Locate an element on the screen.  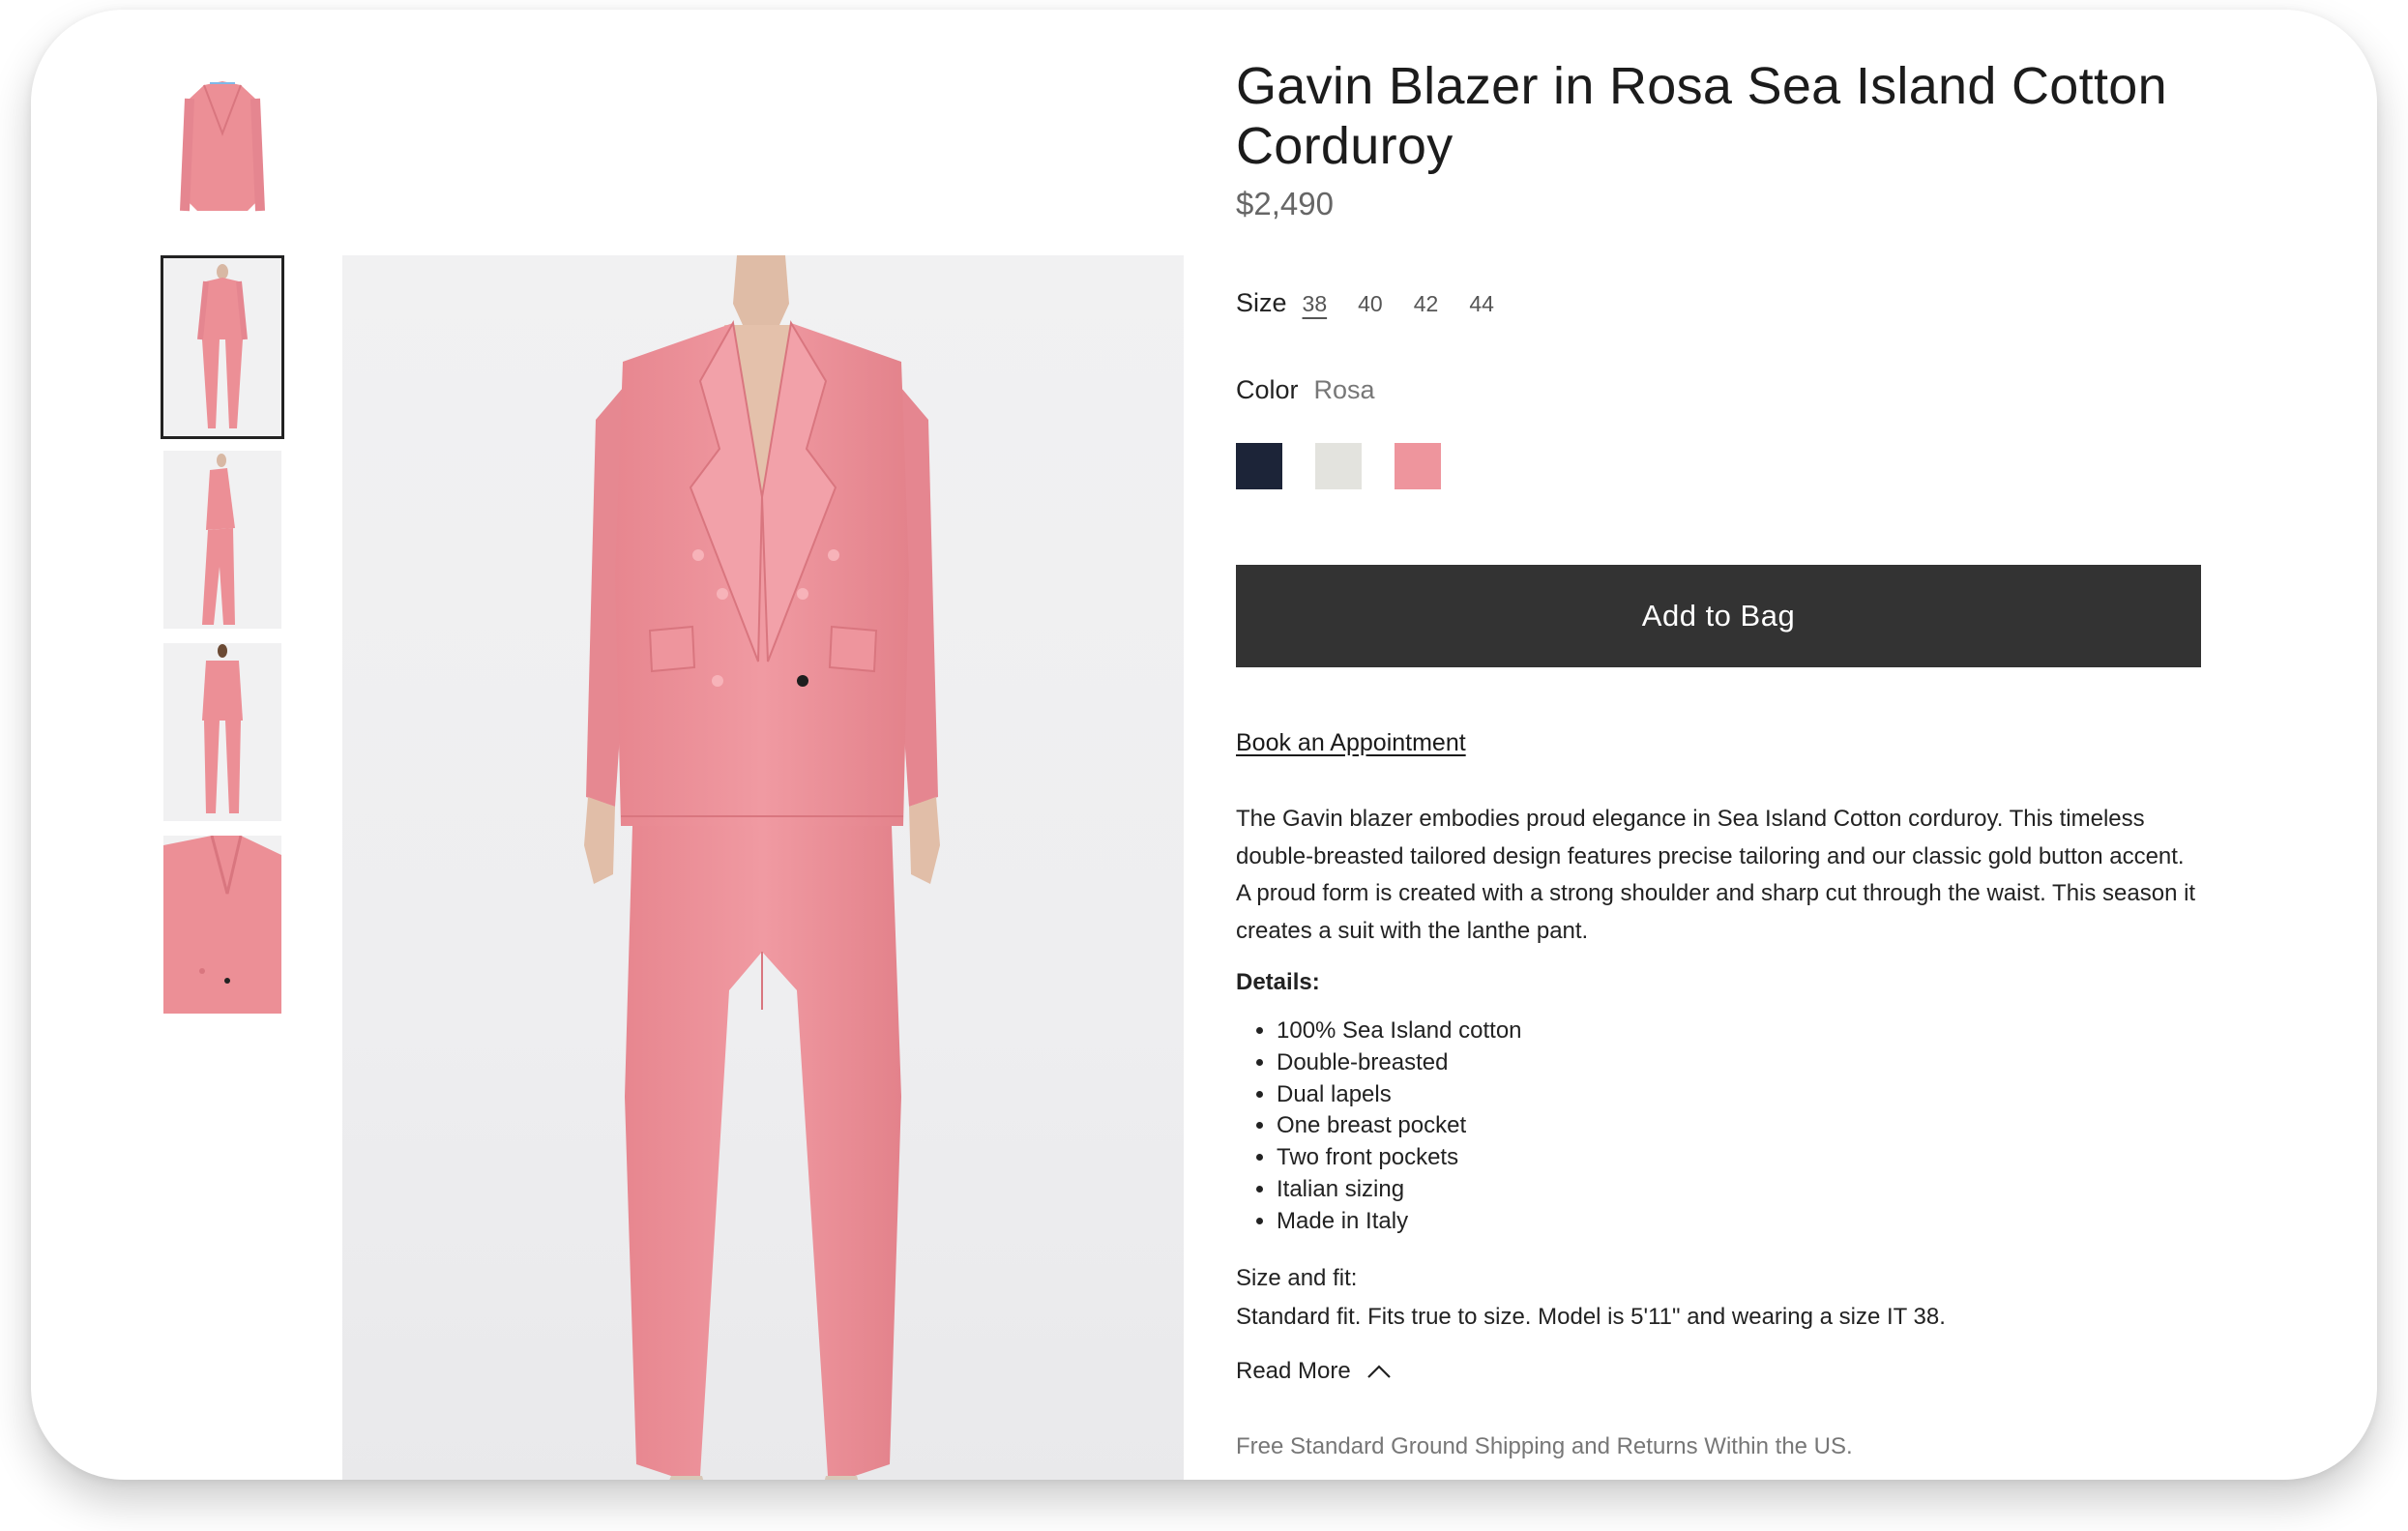
size-selector: Size 38 40 42 44 is located at coordinates (1380, 303).